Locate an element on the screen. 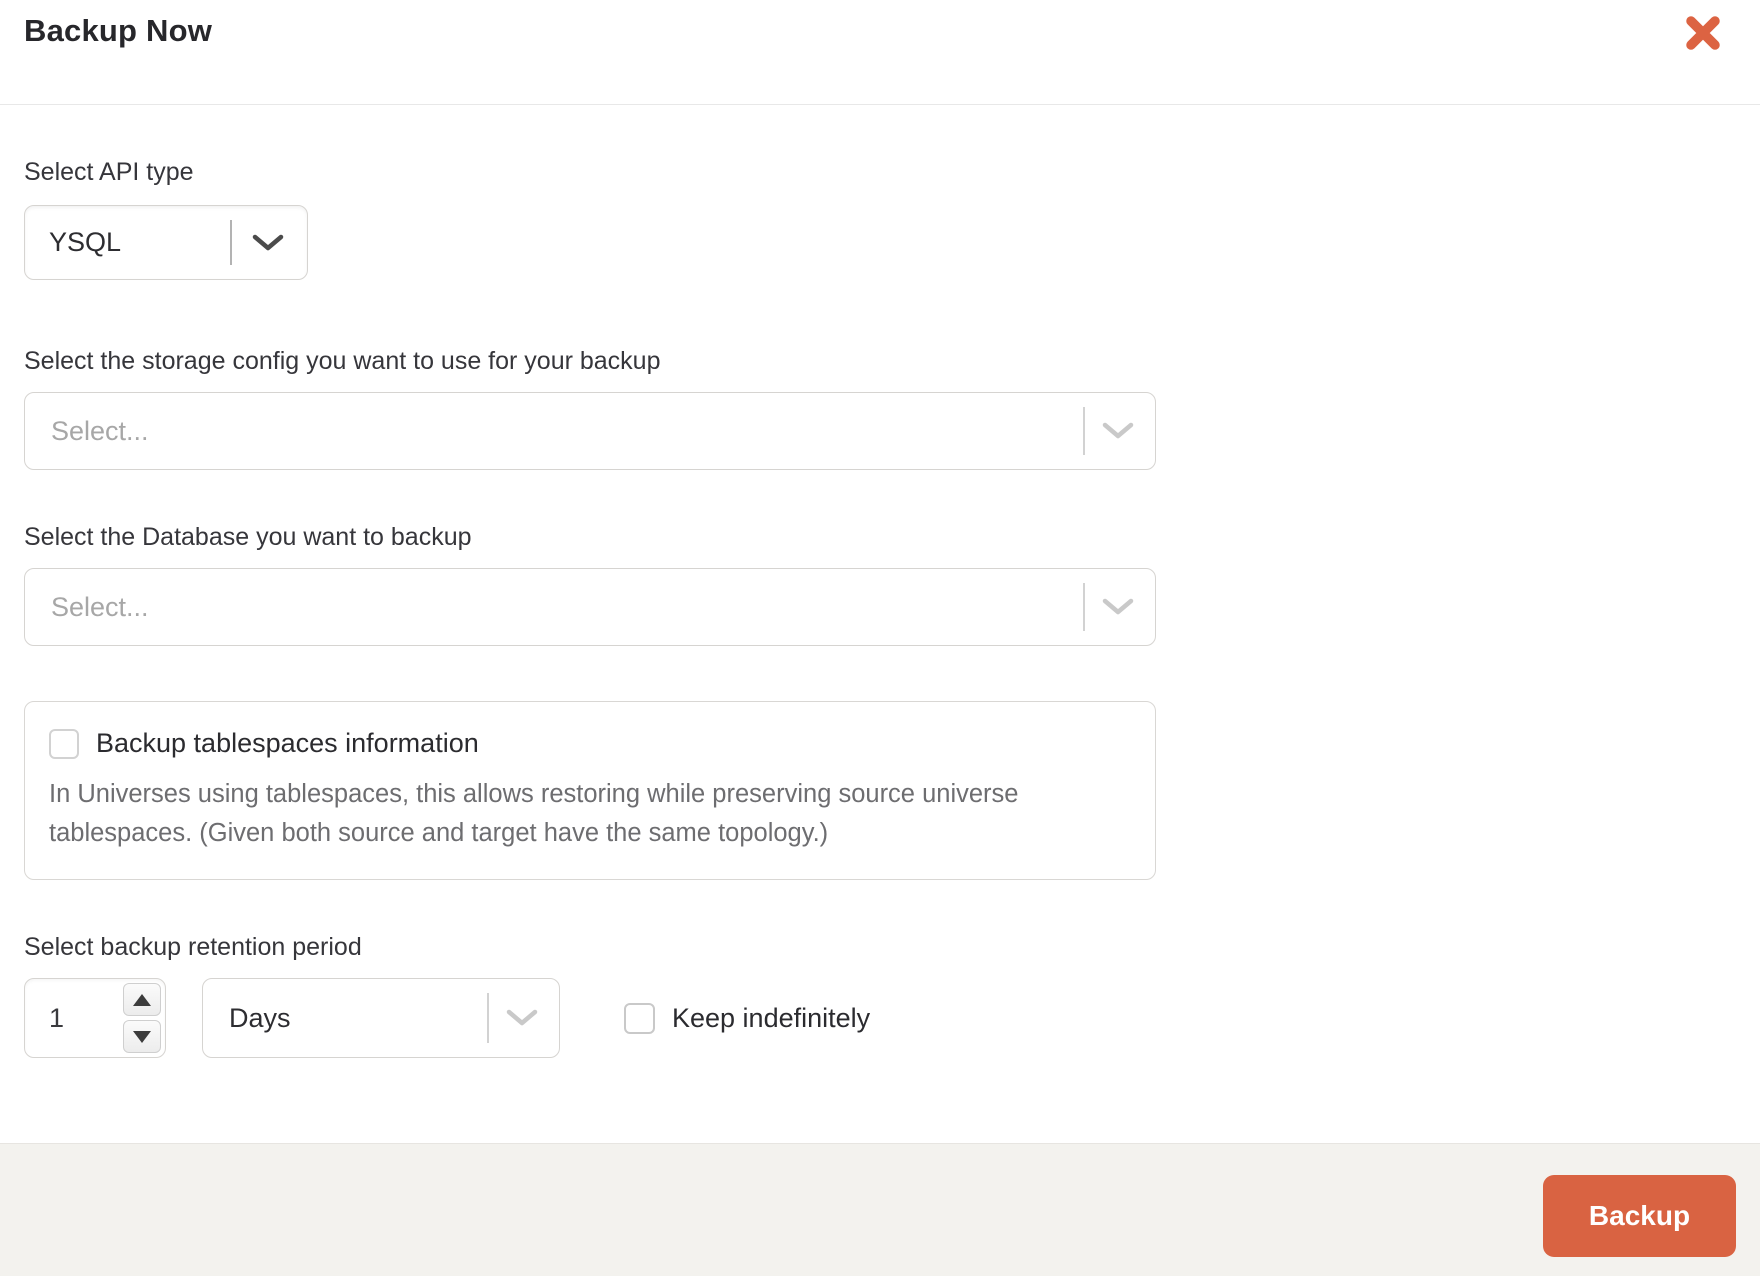 This screenshot has width=1760, height=1276. api-type-label: Select API type is located at coordinates (109, 172).